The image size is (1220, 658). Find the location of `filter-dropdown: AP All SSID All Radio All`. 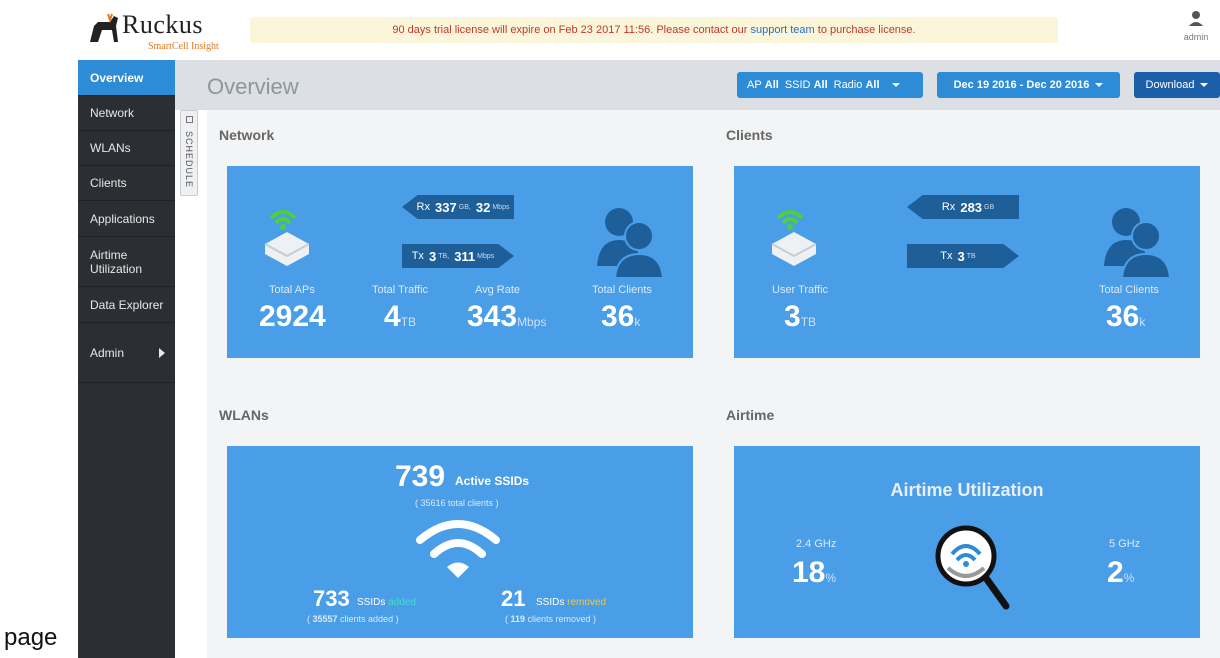

filter-dropdown: AP All SSID All Radio All is located at coordinates (830, 85).